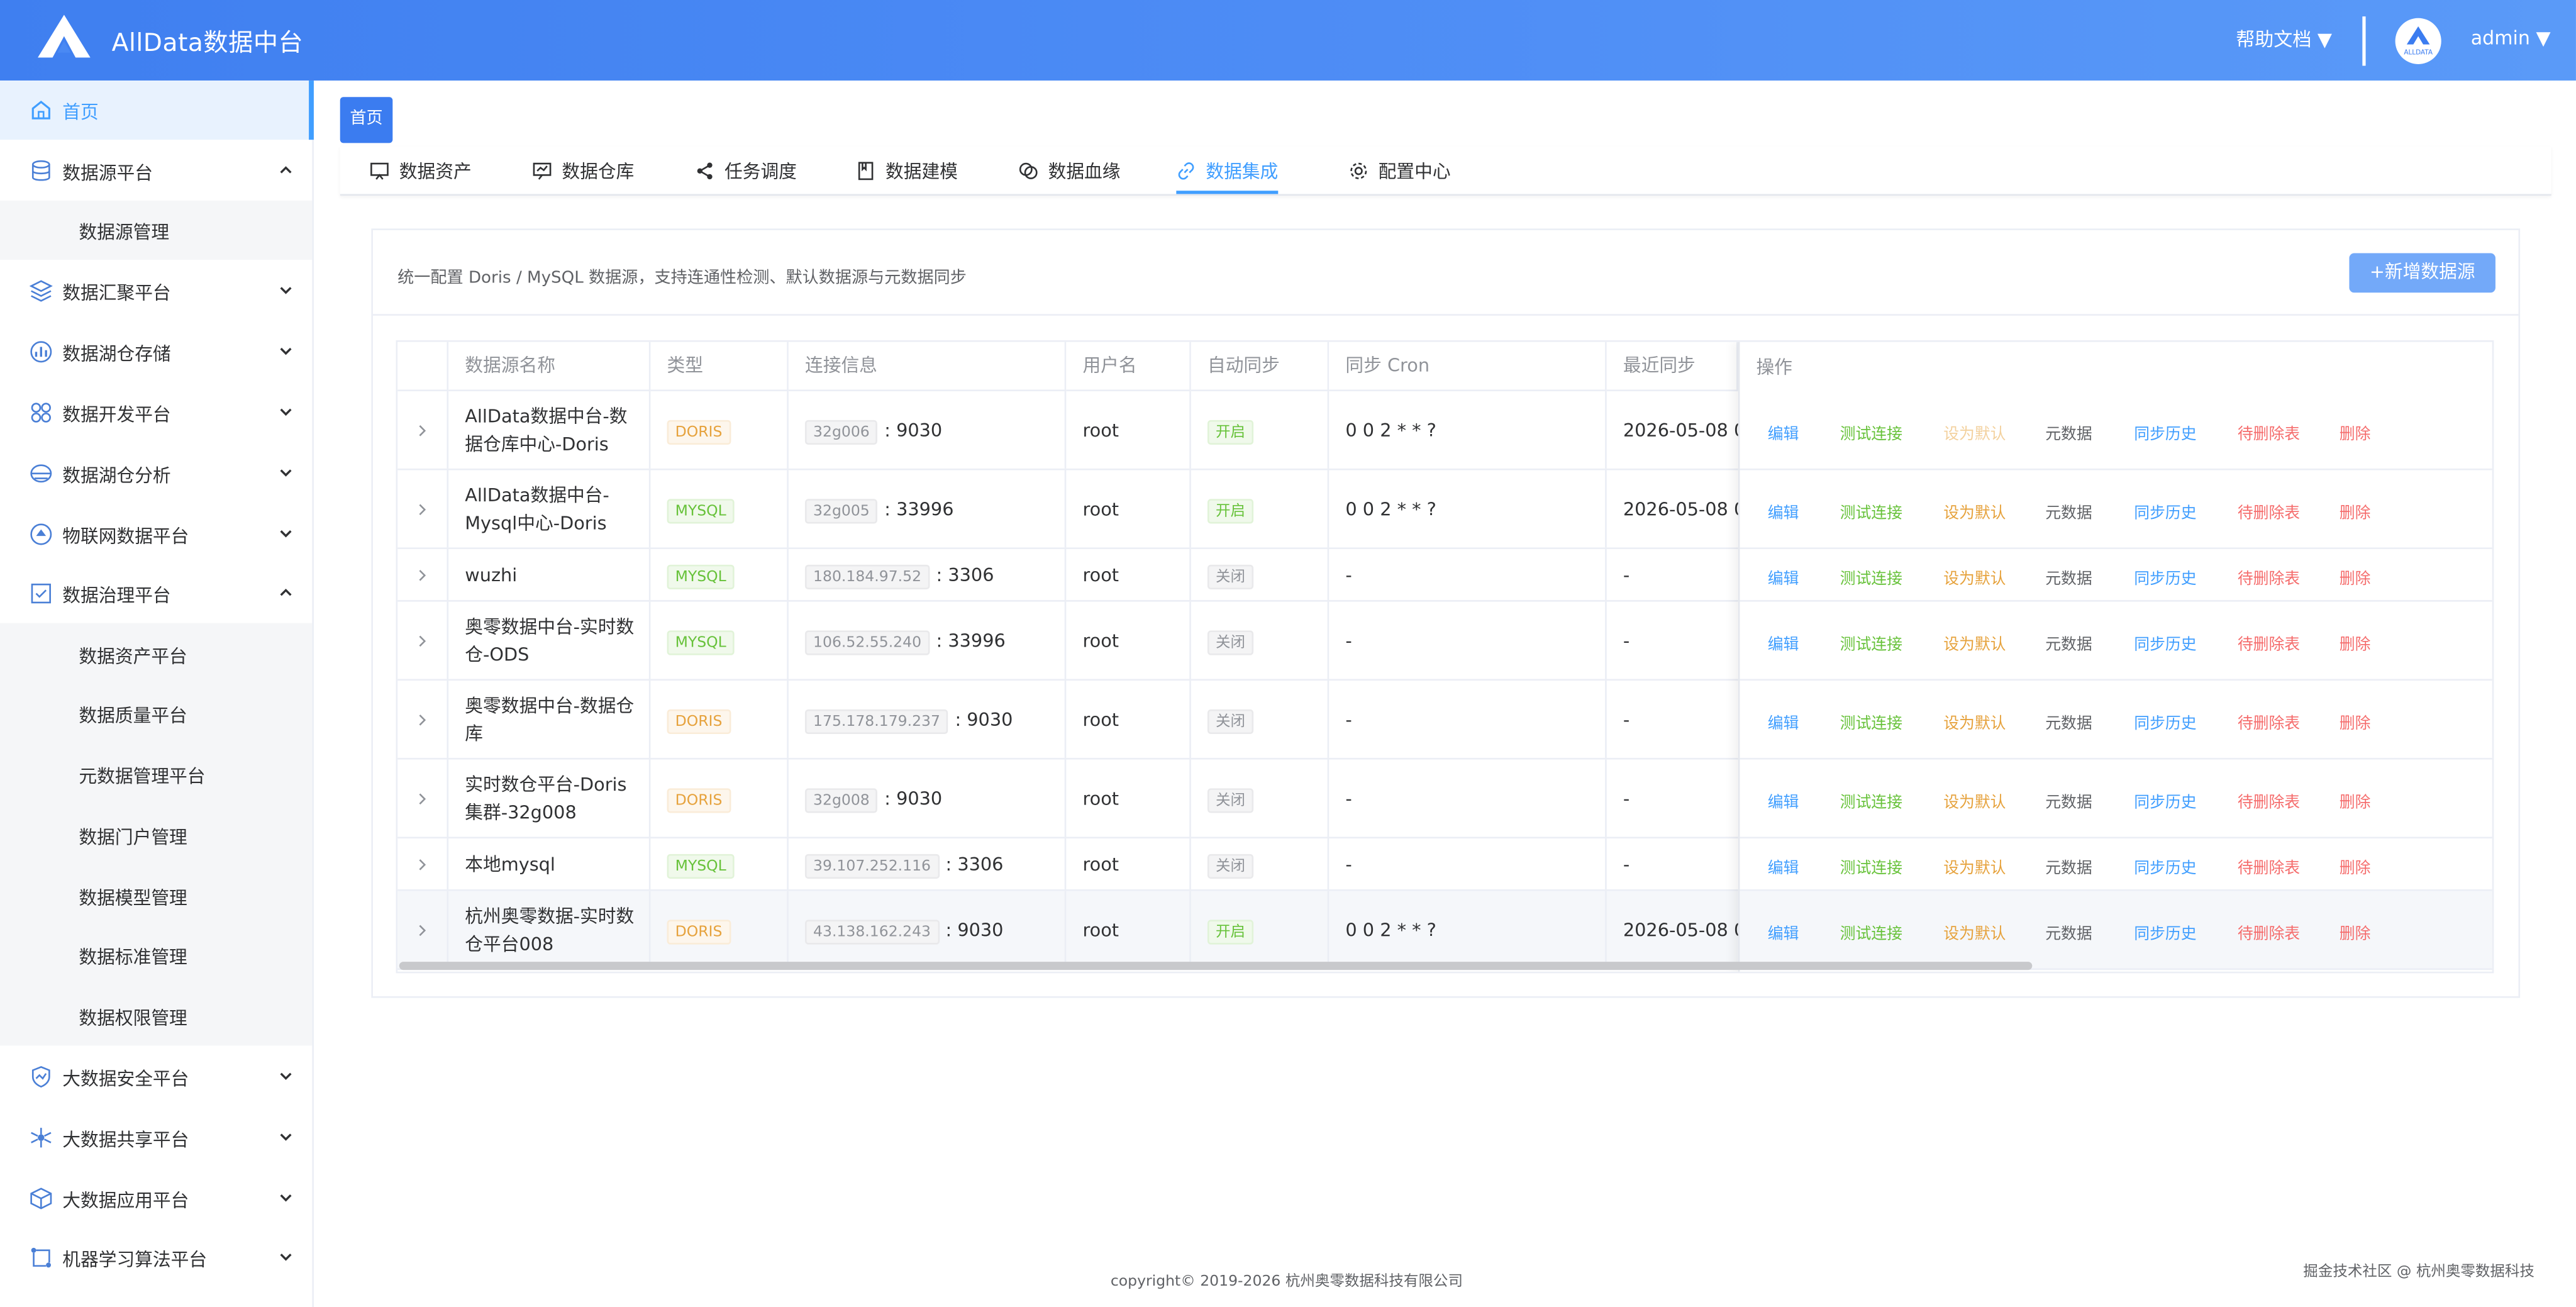 The width and height of the screenshot is (2576, 1307). I want to click on tab-task-schedule: 任务调度, so click(746, 176).